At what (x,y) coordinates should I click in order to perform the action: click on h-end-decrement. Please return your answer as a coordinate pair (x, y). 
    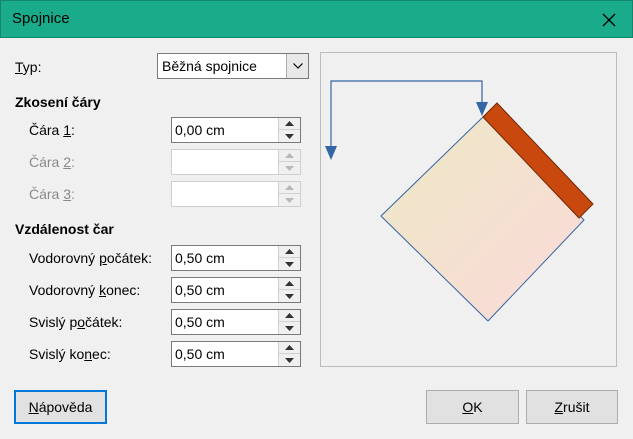
    Looking at the image, I should click on (289, 296).